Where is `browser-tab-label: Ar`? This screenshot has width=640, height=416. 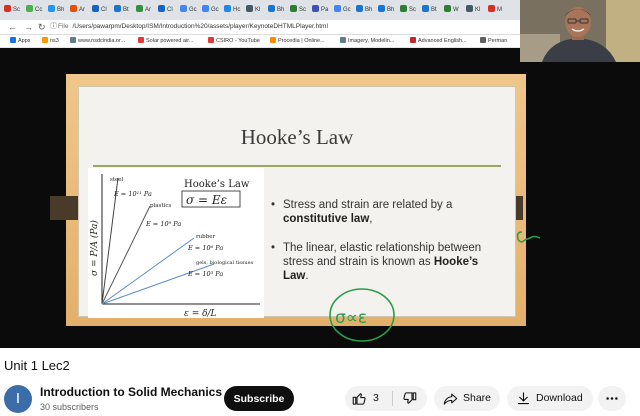
browser-tab-label: Ar is located at coordinates (148, 10).